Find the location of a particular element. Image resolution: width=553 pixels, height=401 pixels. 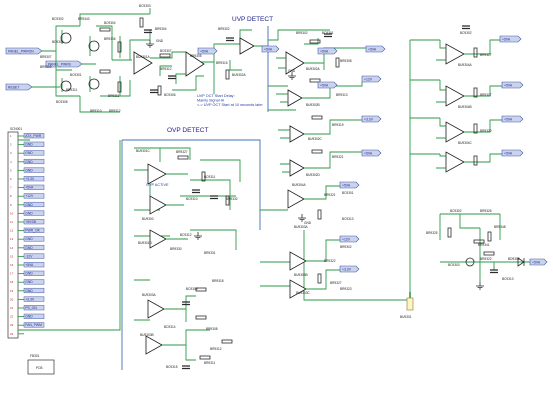

ref-br-7: BR9322 is located at coordinates (486, 259).